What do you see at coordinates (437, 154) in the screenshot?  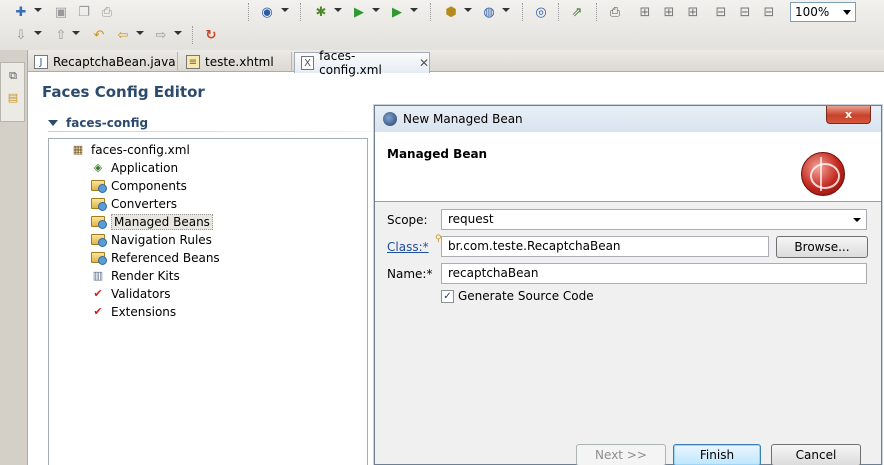 I see `dialog-heading: Managed Bean` at bounding box center [437, 154].